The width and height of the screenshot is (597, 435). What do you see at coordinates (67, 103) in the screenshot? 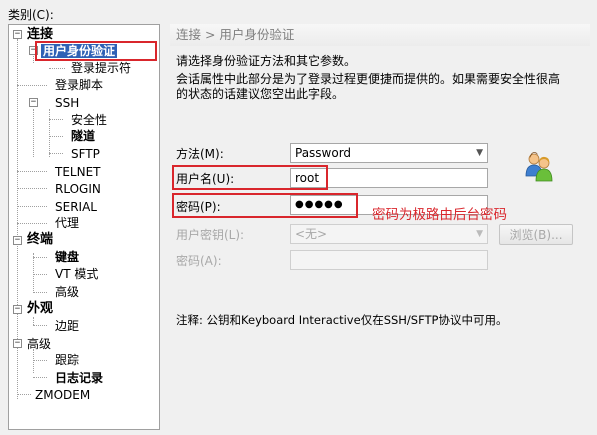
I see `tree-item-ssh: SSH` at bounding box center [67, 103].